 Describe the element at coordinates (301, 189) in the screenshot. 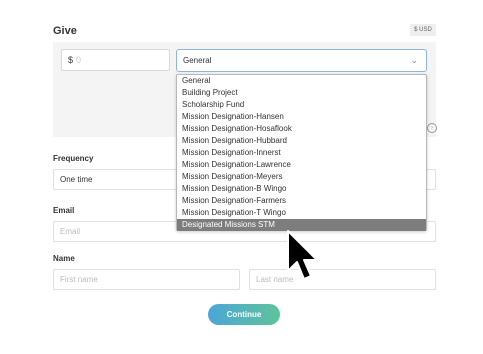

I see `fund-option: Mission Designation-B Wingo` at that location.